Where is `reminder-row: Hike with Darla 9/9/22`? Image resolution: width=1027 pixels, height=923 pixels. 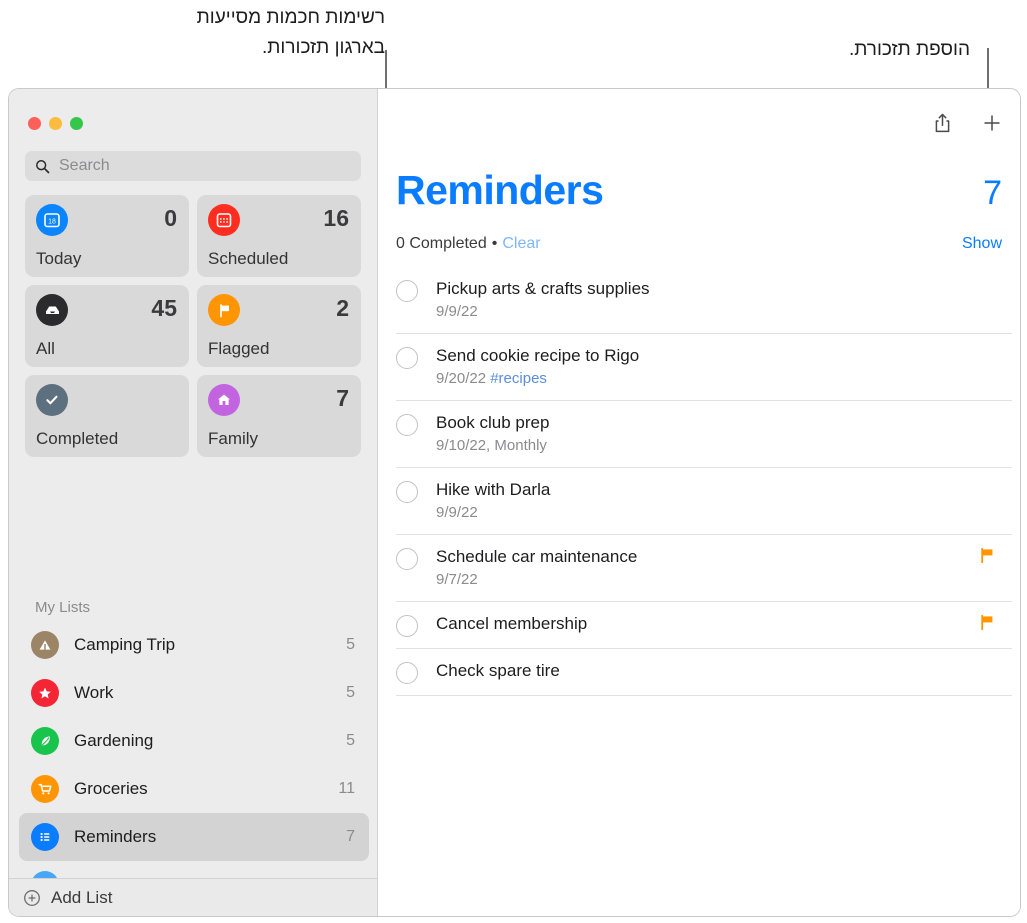 reminder-row: Hike with Darla 9/9/22 is located at coordinates (704, 501).